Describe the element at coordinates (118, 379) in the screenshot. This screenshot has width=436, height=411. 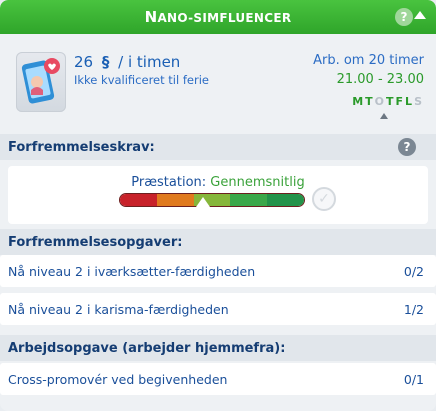
I see `task-label: Cross-promovér ved begivenheden` at that location.